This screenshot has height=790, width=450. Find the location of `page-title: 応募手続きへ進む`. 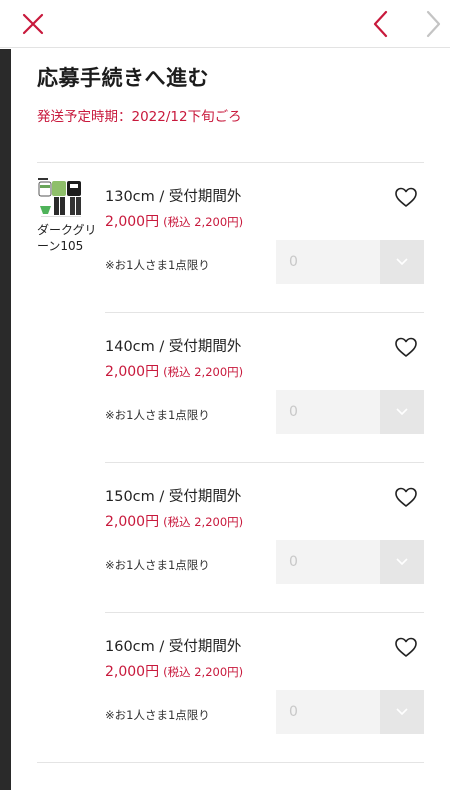

page-title: 応募手続きへ進む is located at coordinates (123, 78).